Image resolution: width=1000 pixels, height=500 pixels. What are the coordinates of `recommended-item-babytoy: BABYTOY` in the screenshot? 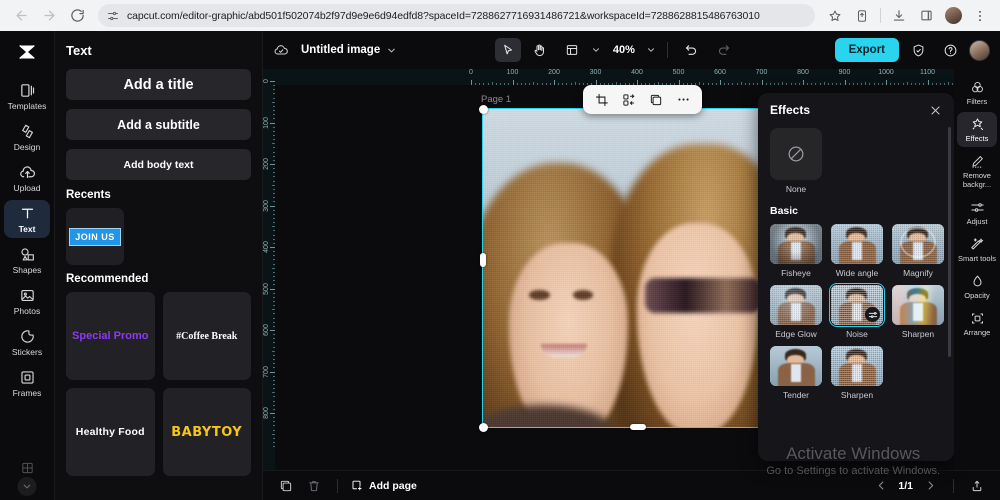 It's located at (206, 432).